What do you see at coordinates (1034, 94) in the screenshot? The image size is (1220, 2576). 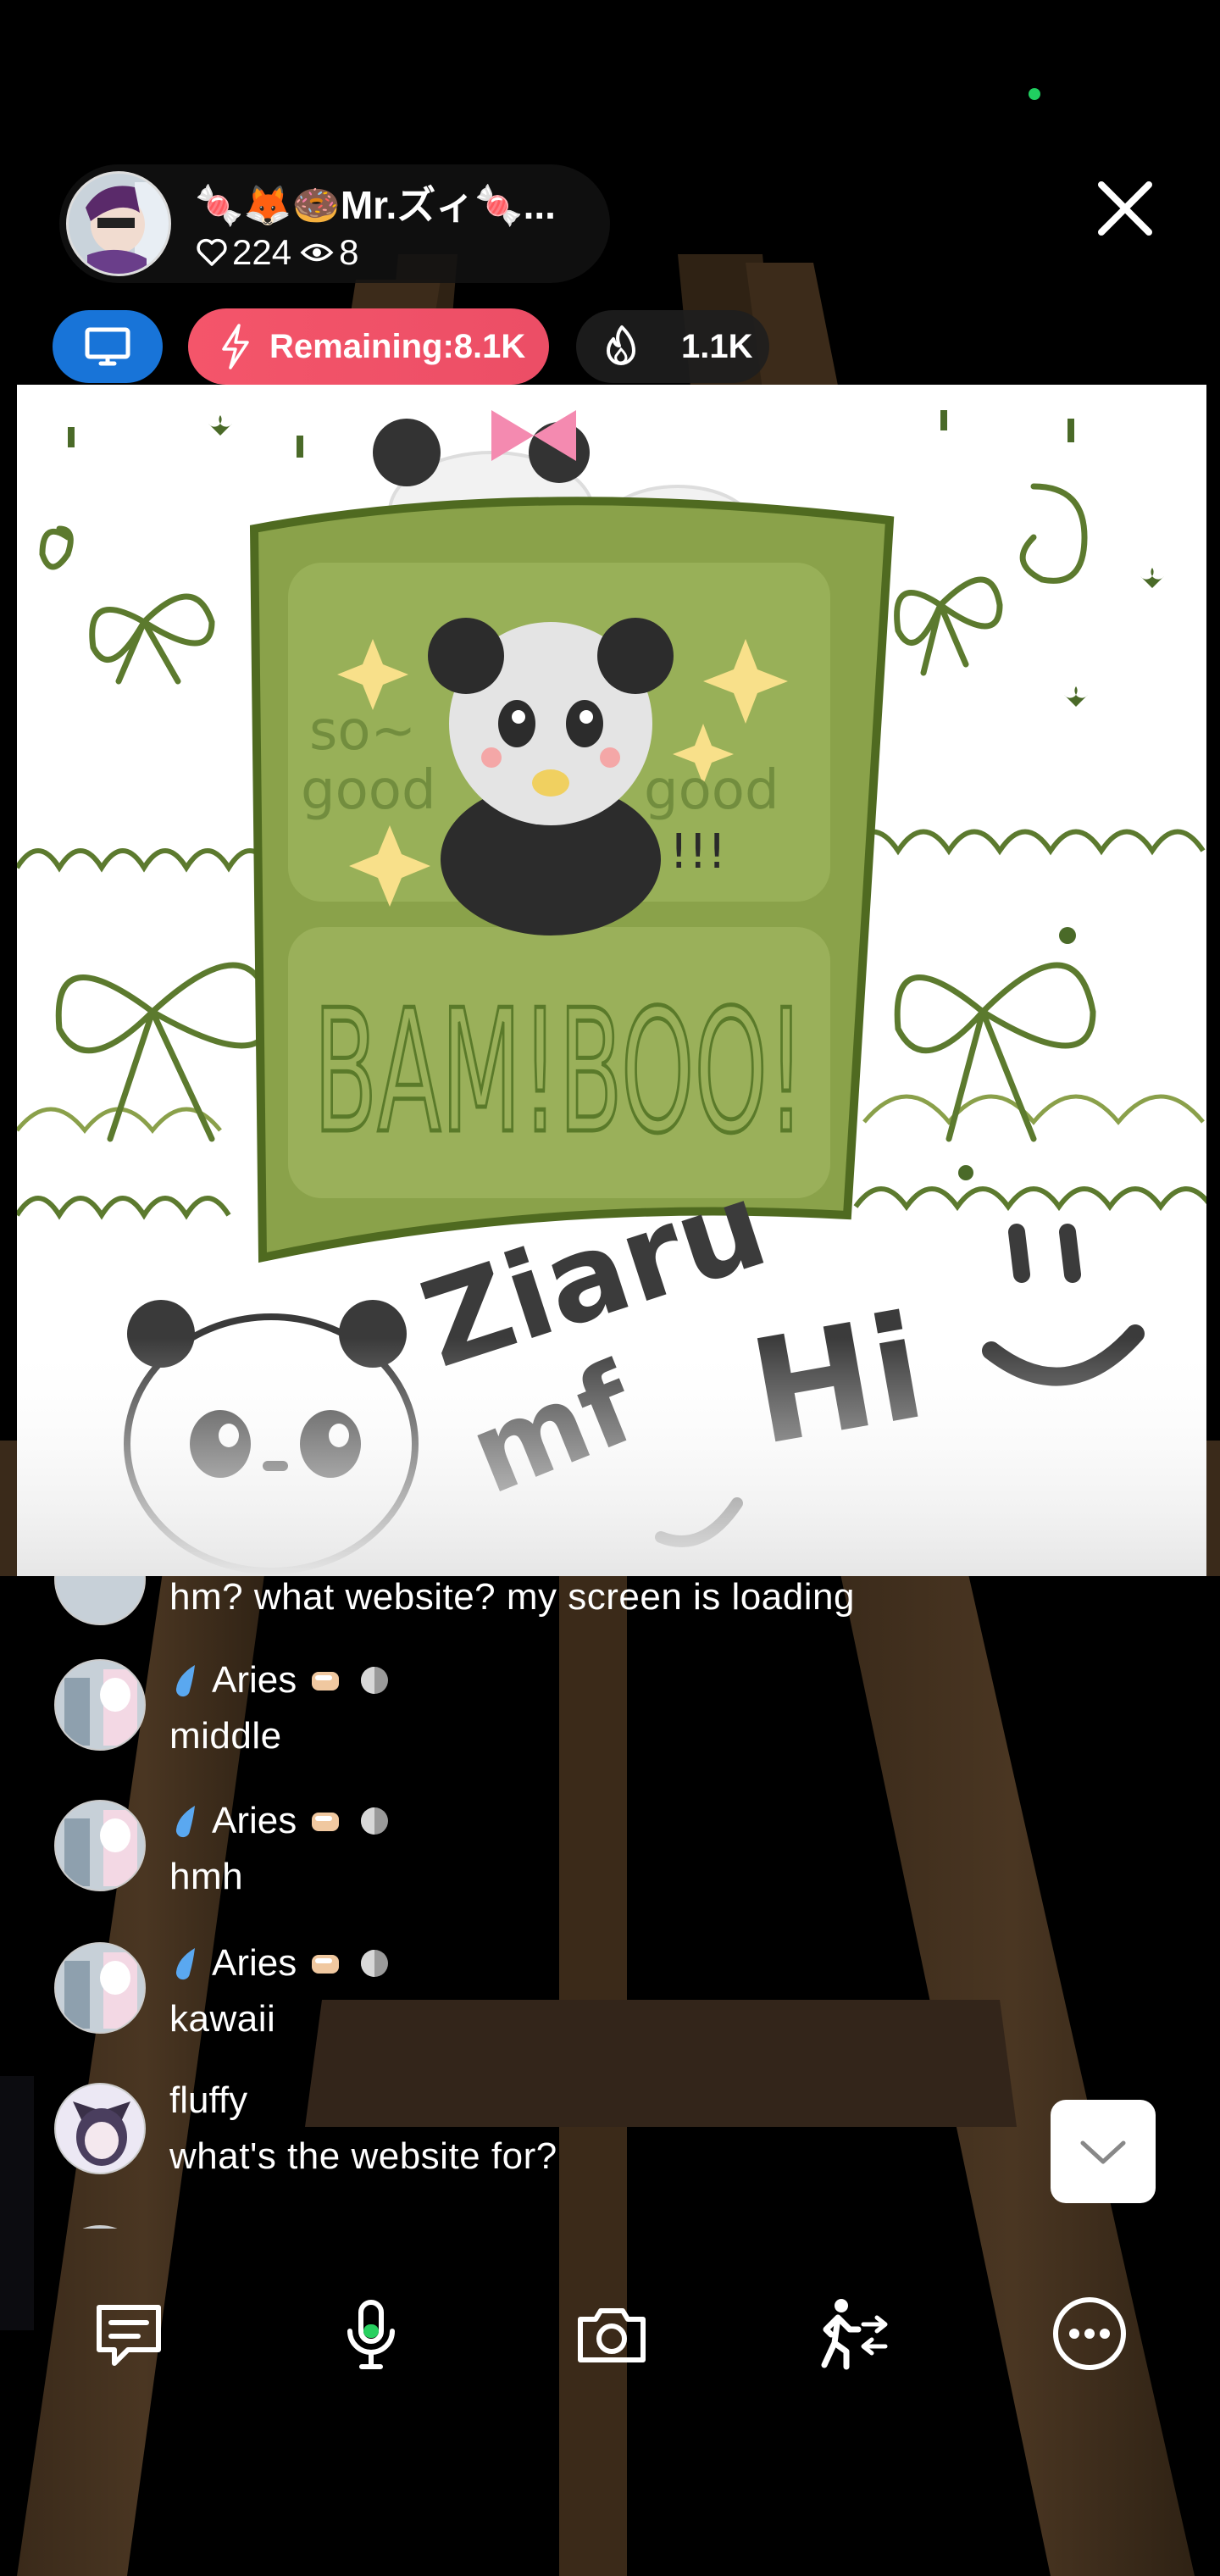 I see `status-dot` at bounding box center [1034, 94].